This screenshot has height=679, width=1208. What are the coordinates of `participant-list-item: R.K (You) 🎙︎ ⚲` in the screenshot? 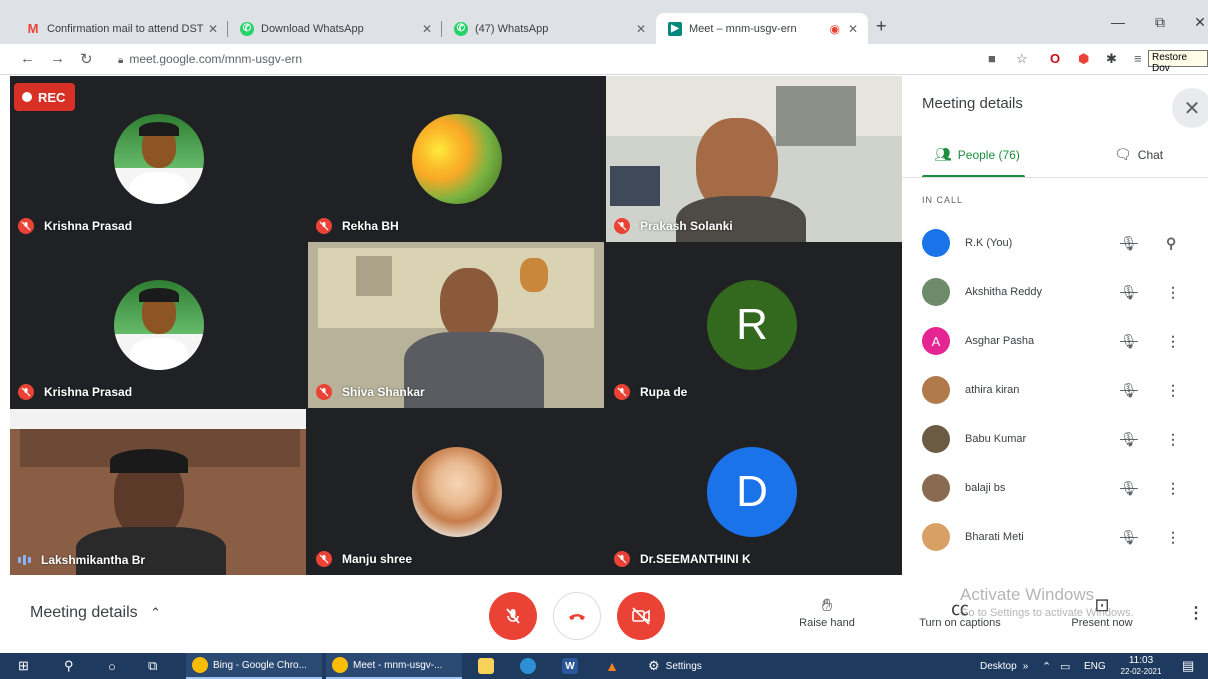 It's located at (1060, 243).